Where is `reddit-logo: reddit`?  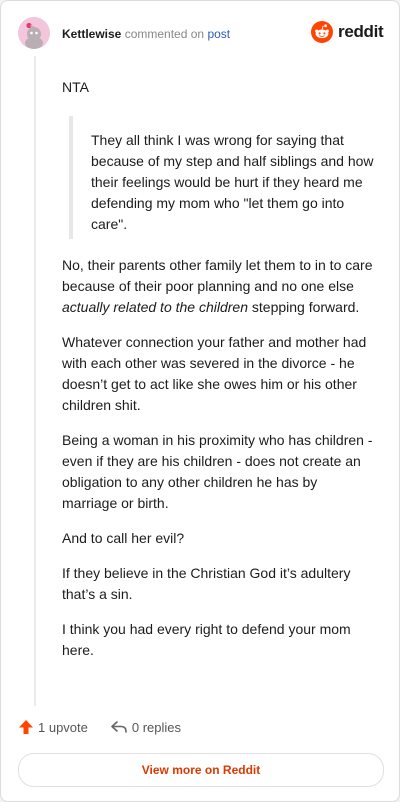
reddit-logo: reddit is located at coordinates (347, 32).